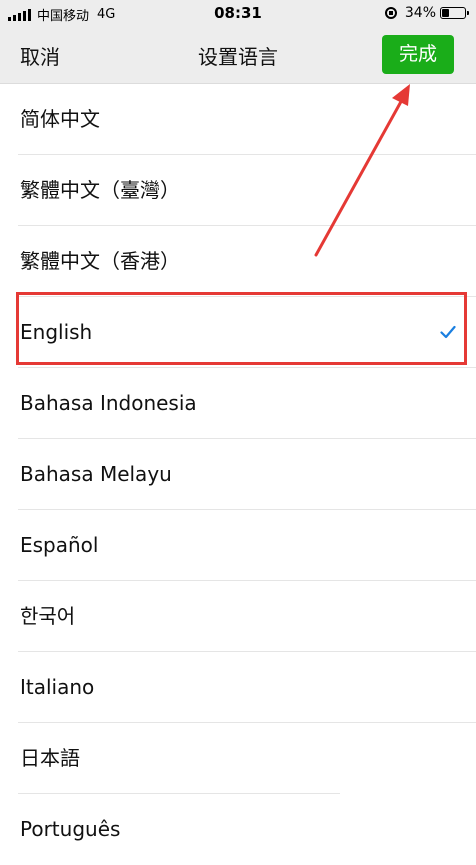 This screenshot has height=865, width=476. What do you see at coordinates (70, 829) in the screenshot?
I see `language-label: Português` at bounding box center [70, 829].